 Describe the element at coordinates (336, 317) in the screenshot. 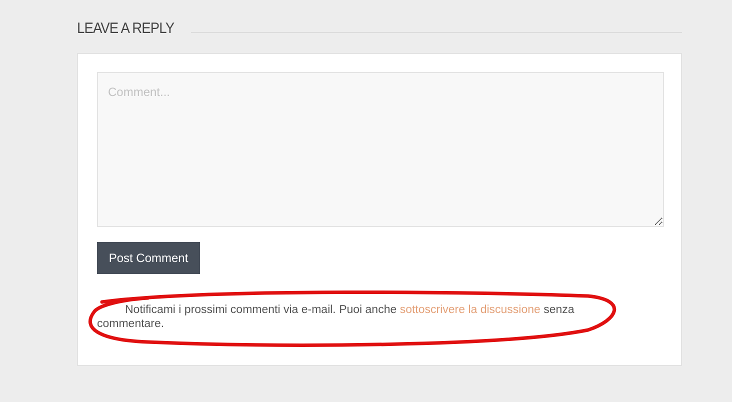

I see `subscription-notice: Notificami i prossimi commenti via e-mail. Puoi anche sottoscrivere la discussione senza commentare.` at that location.